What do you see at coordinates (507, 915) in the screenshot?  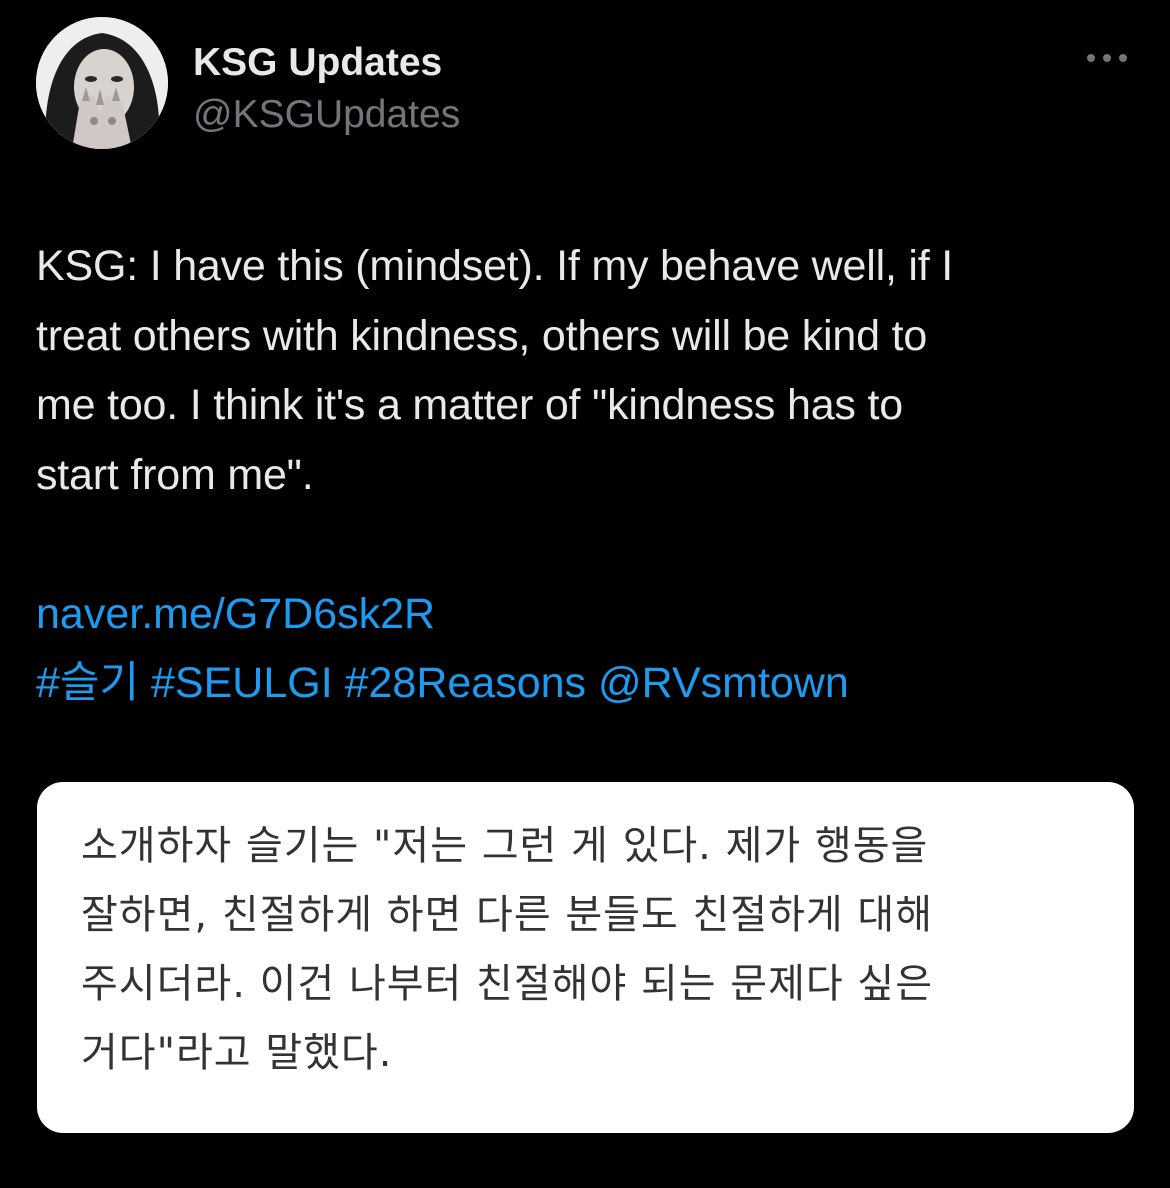 I see `article-text-line: 잘하면, 친절하게 하면 다른 분들도 친절하게 대해` at bounding box center [507, 915].